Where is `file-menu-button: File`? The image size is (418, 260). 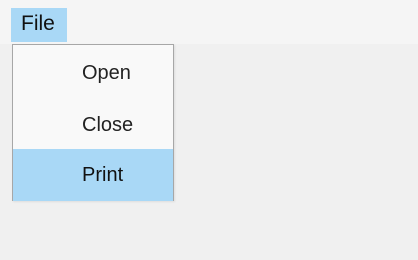
file-menu-button: File is located at coordinates (39, 25).